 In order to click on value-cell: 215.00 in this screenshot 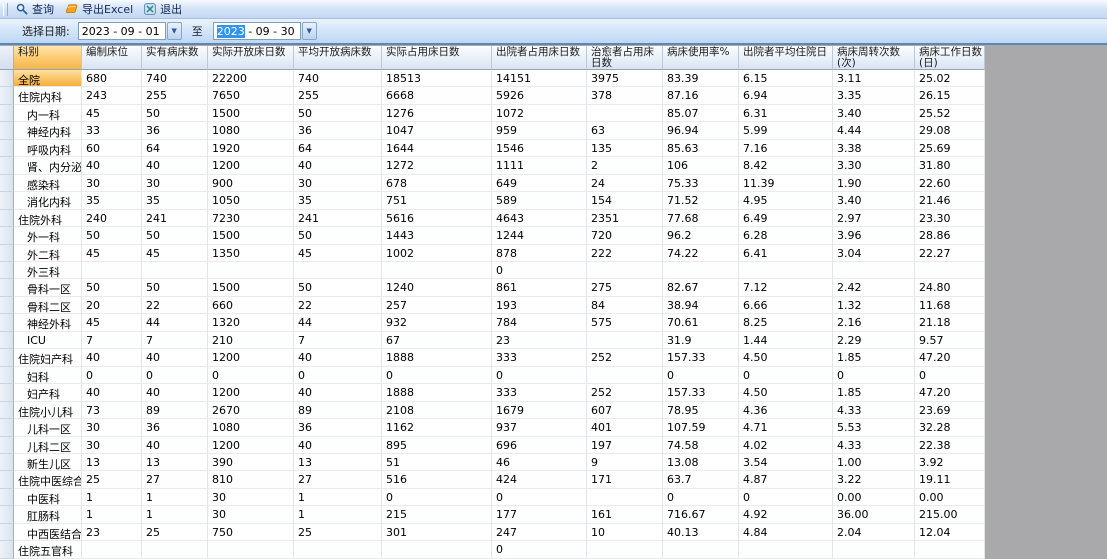, I will do `click(950, 515)`.